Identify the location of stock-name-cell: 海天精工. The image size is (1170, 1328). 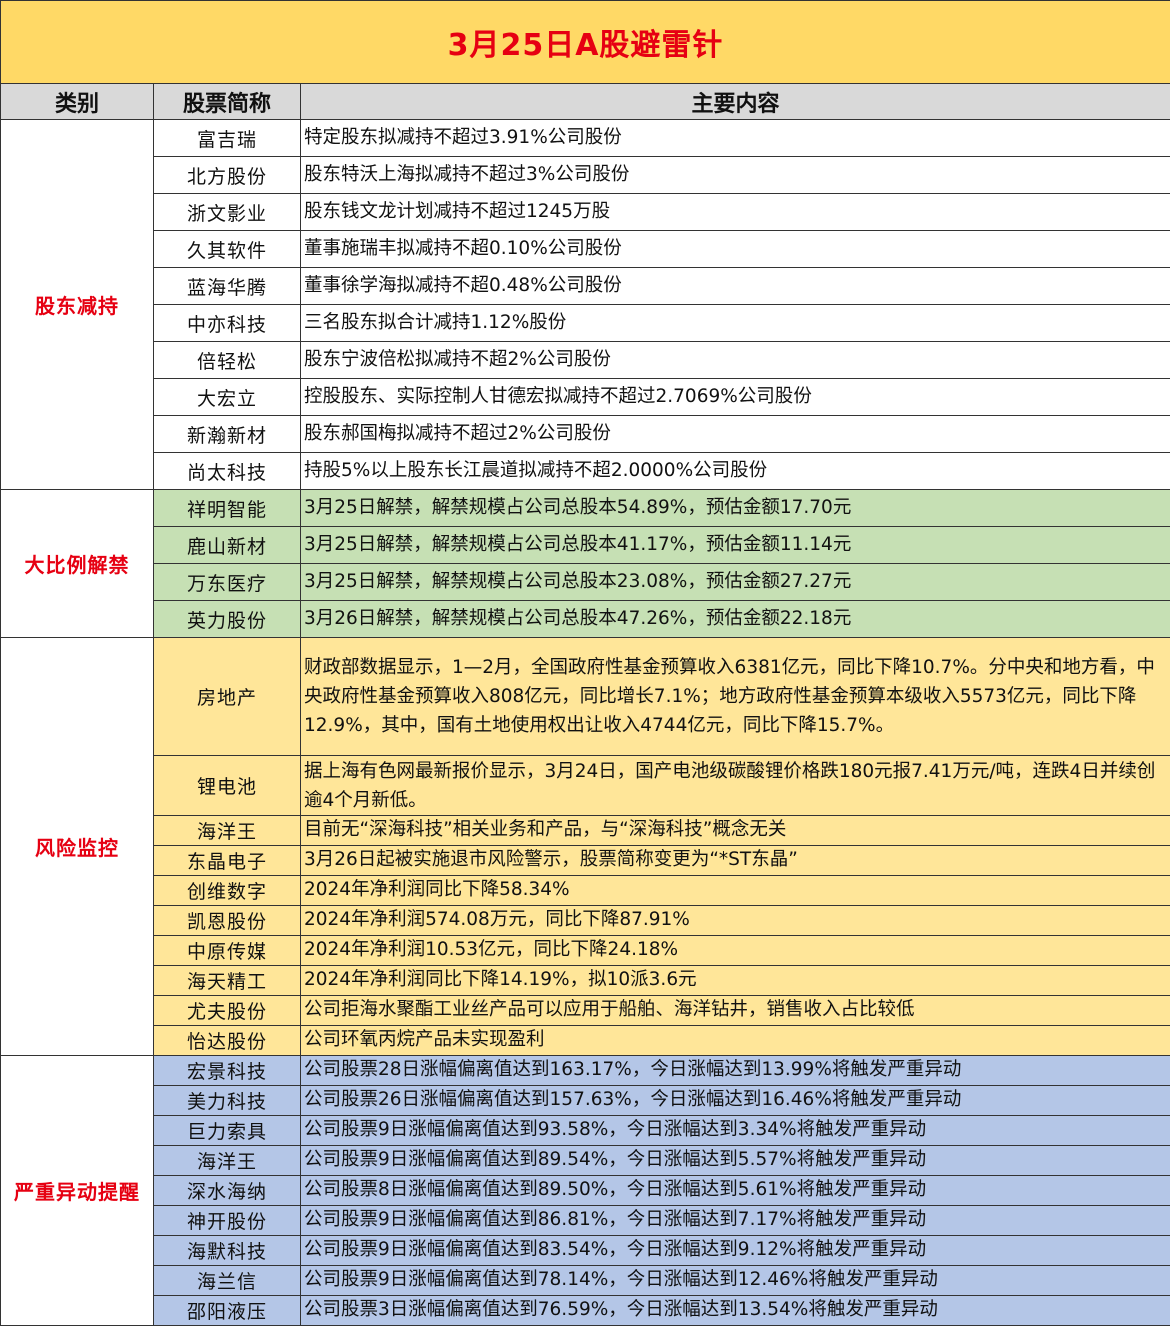
(227, 980).